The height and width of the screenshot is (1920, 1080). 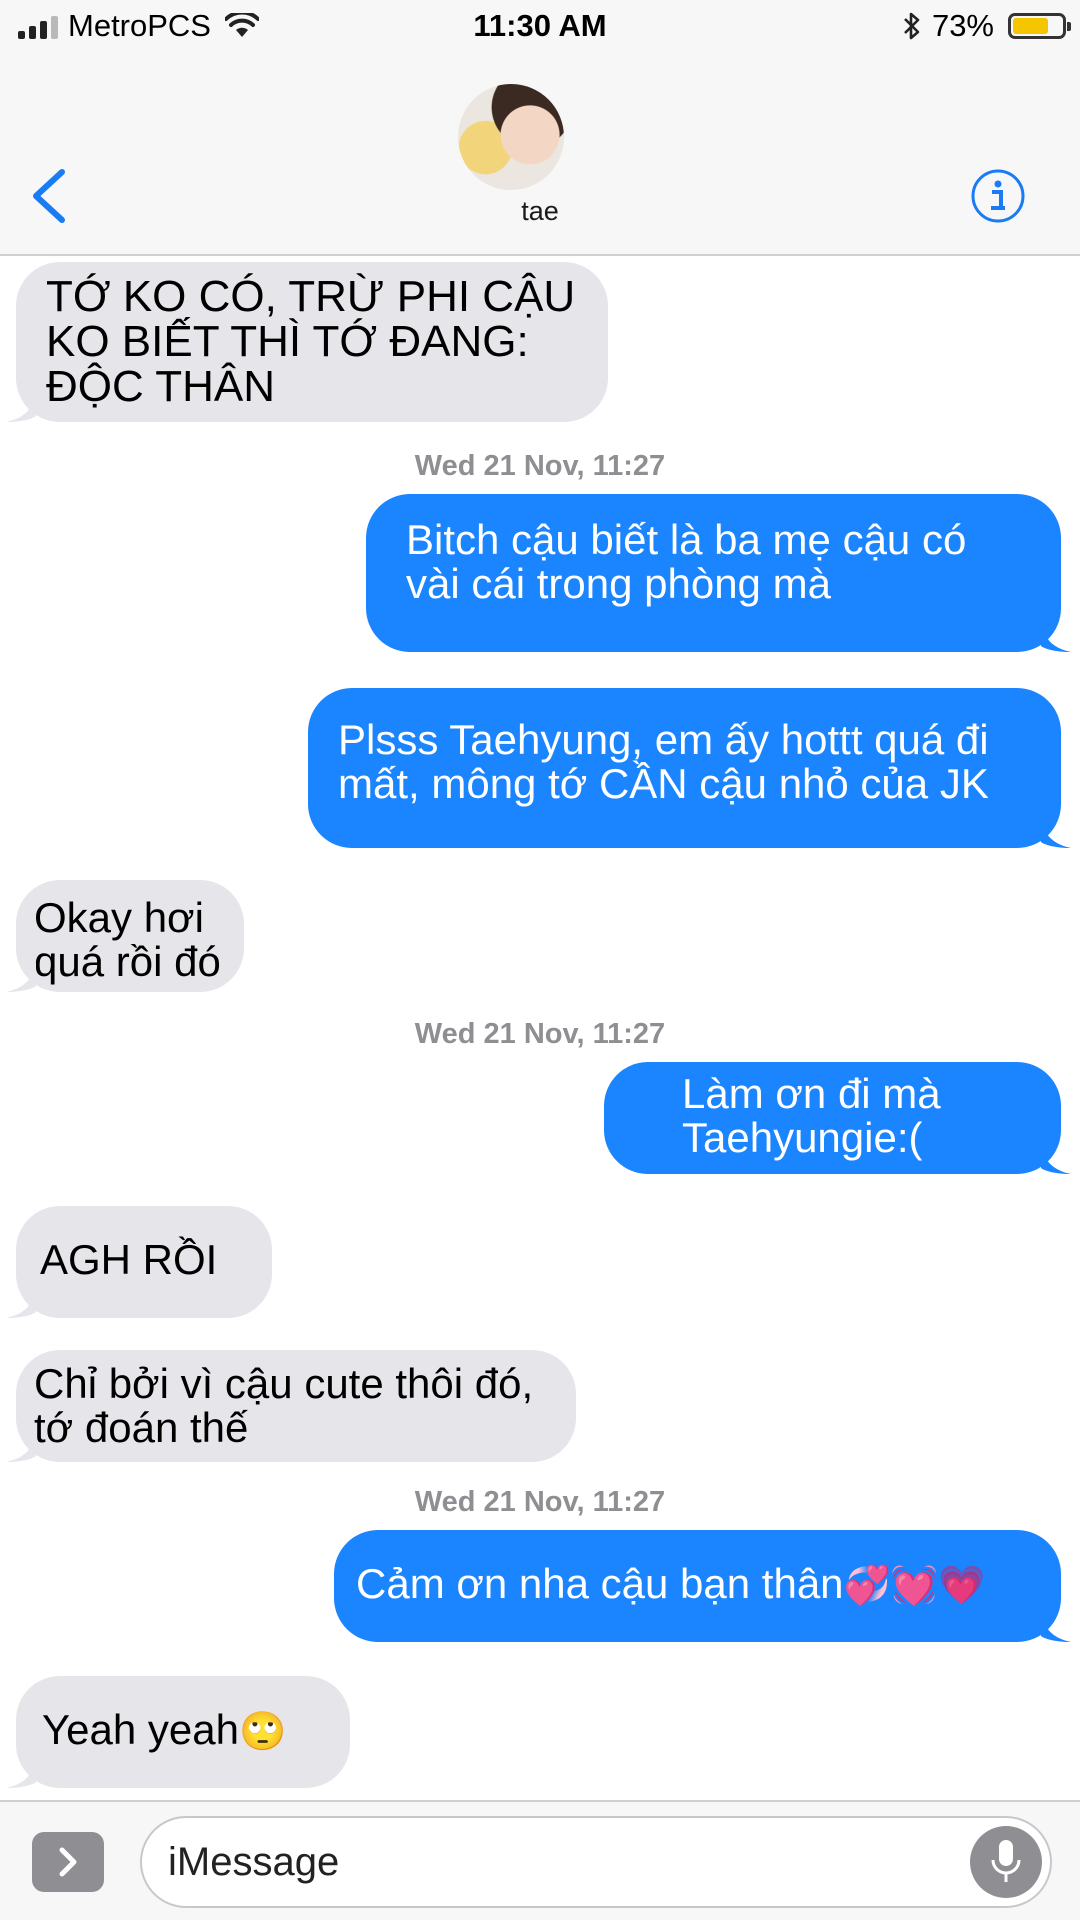 I want to click on battery-icon, so click(x=1039, y=26).